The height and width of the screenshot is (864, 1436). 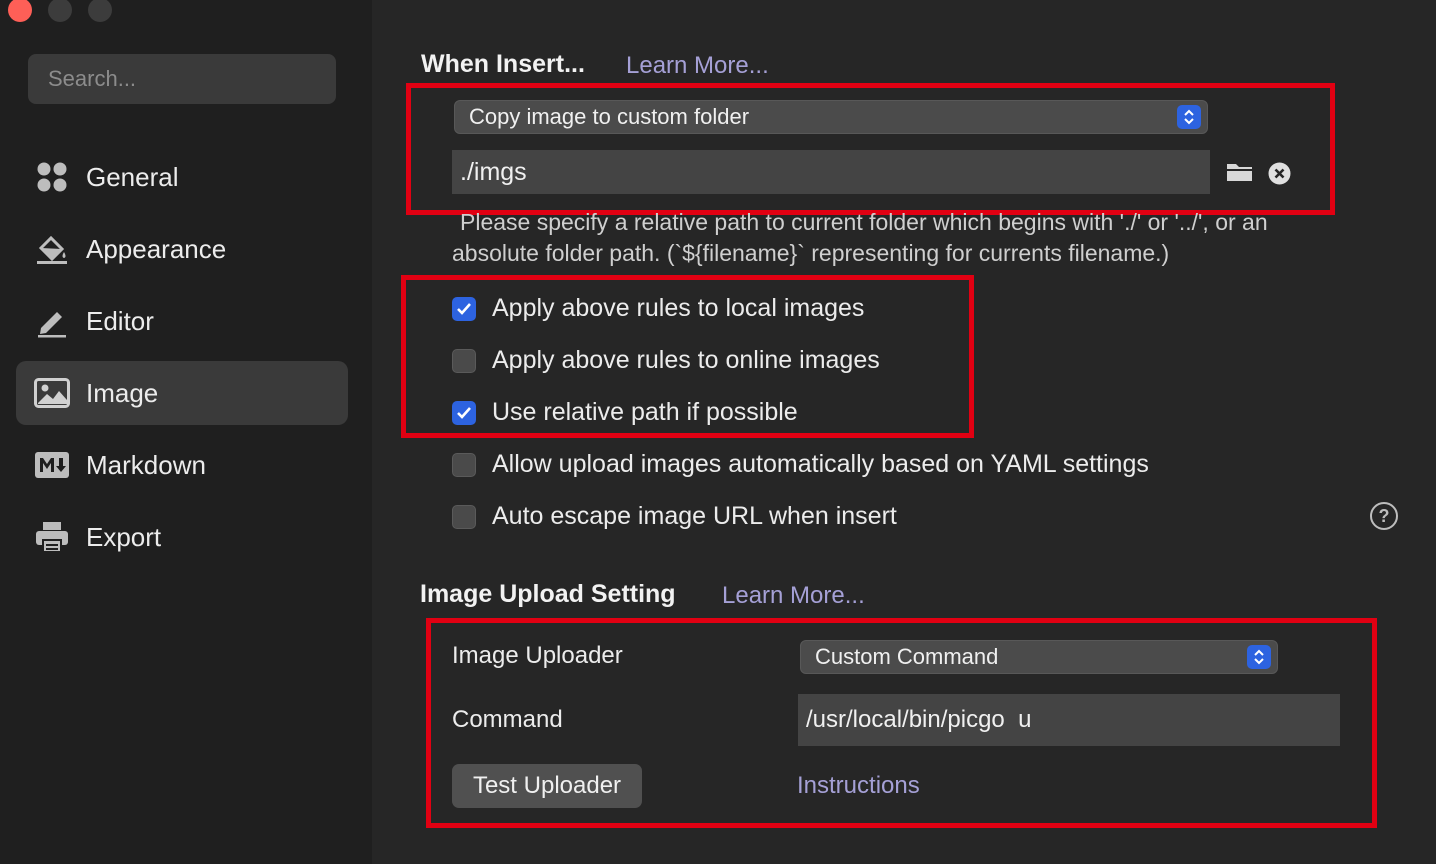 What do you see at coordinates (52, 537) in the screenshot?
I see `printer-icon` at bounding box center [52, 537].